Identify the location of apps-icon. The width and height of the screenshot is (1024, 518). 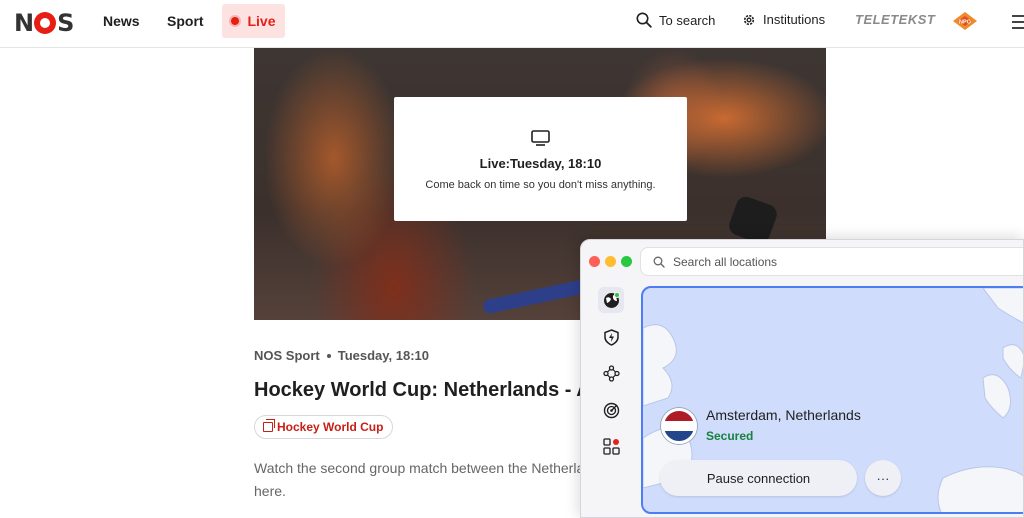
(611, 446).